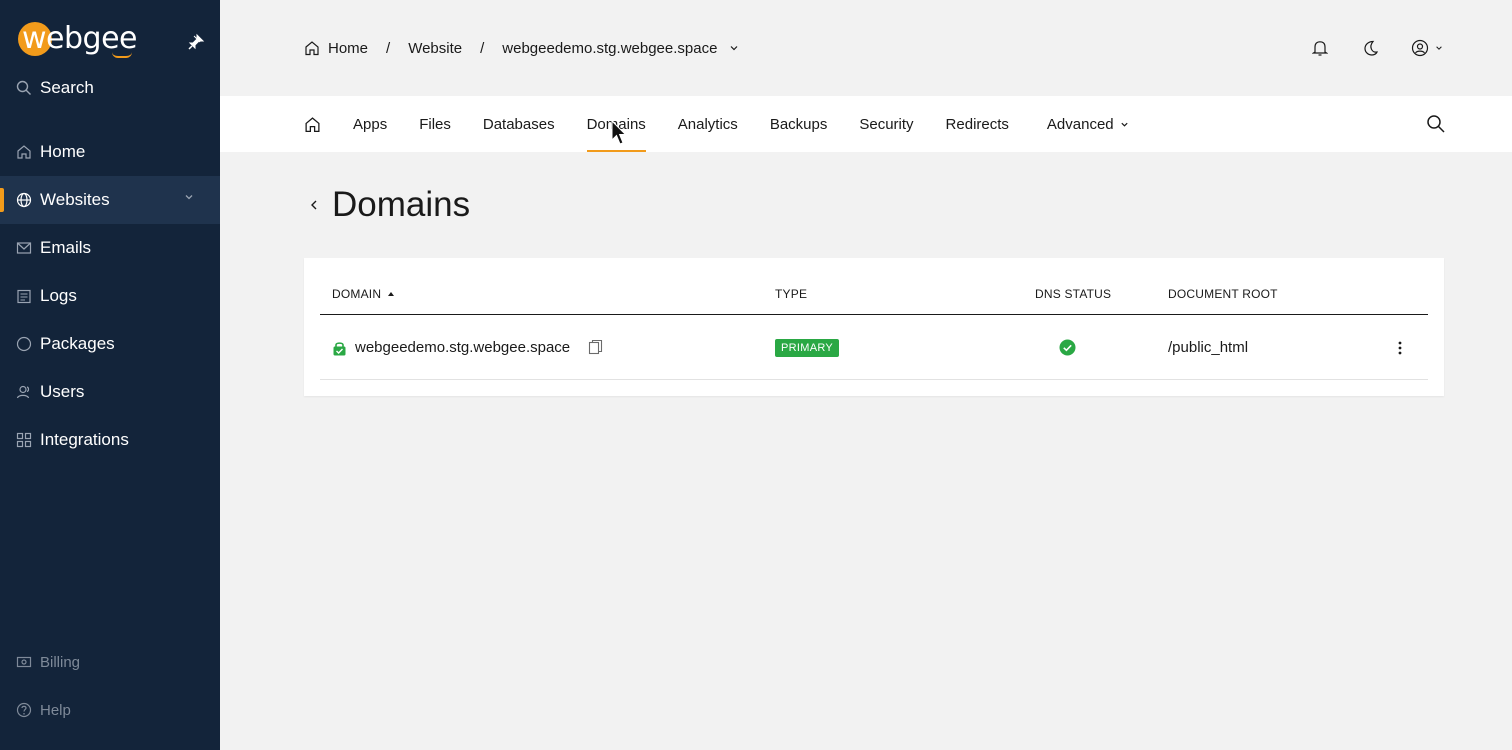  I want to click on sidebar-item-emails: Emails, so click(110, 248).